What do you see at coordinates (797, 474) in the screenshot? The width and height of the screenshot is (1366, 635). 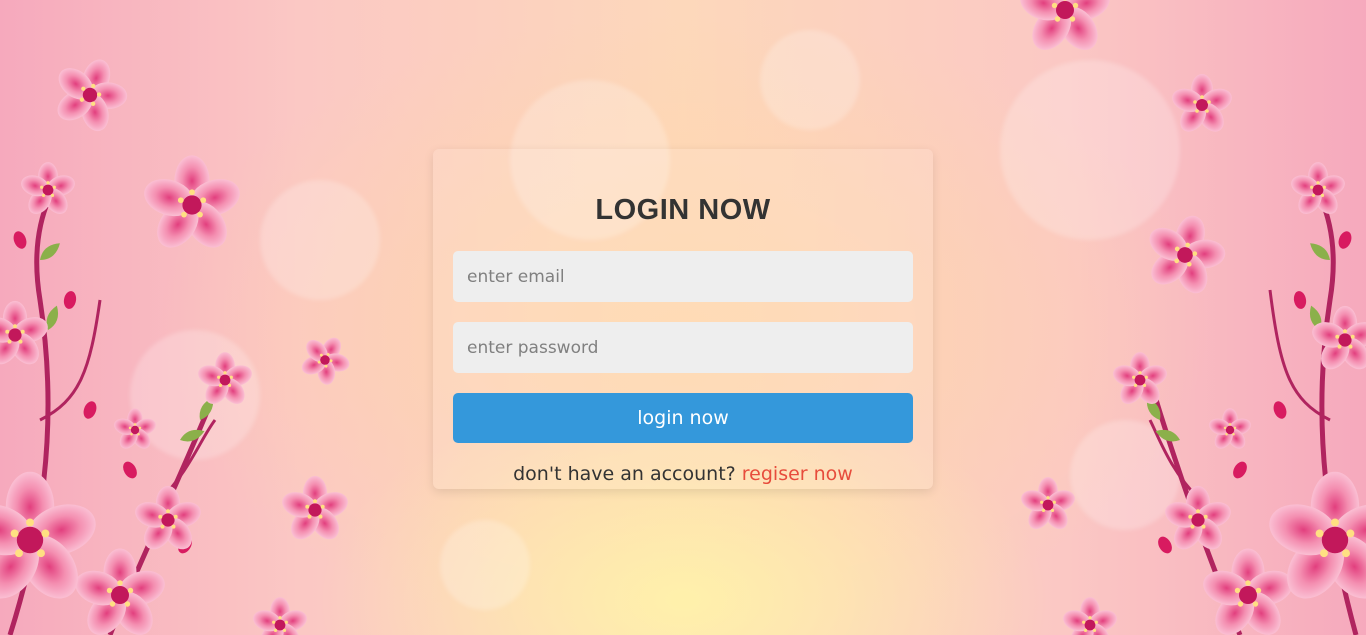 I see `register-link: regiser now` at bounding box center [797, 474].